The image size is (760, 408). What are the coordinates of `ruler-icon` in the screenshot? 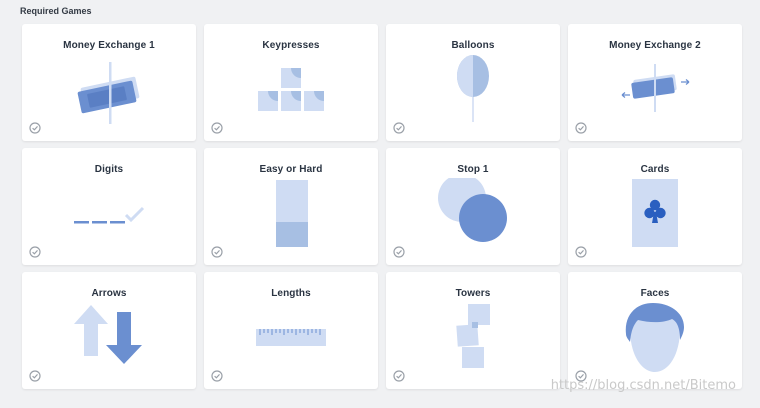 It's located at (291, 337).